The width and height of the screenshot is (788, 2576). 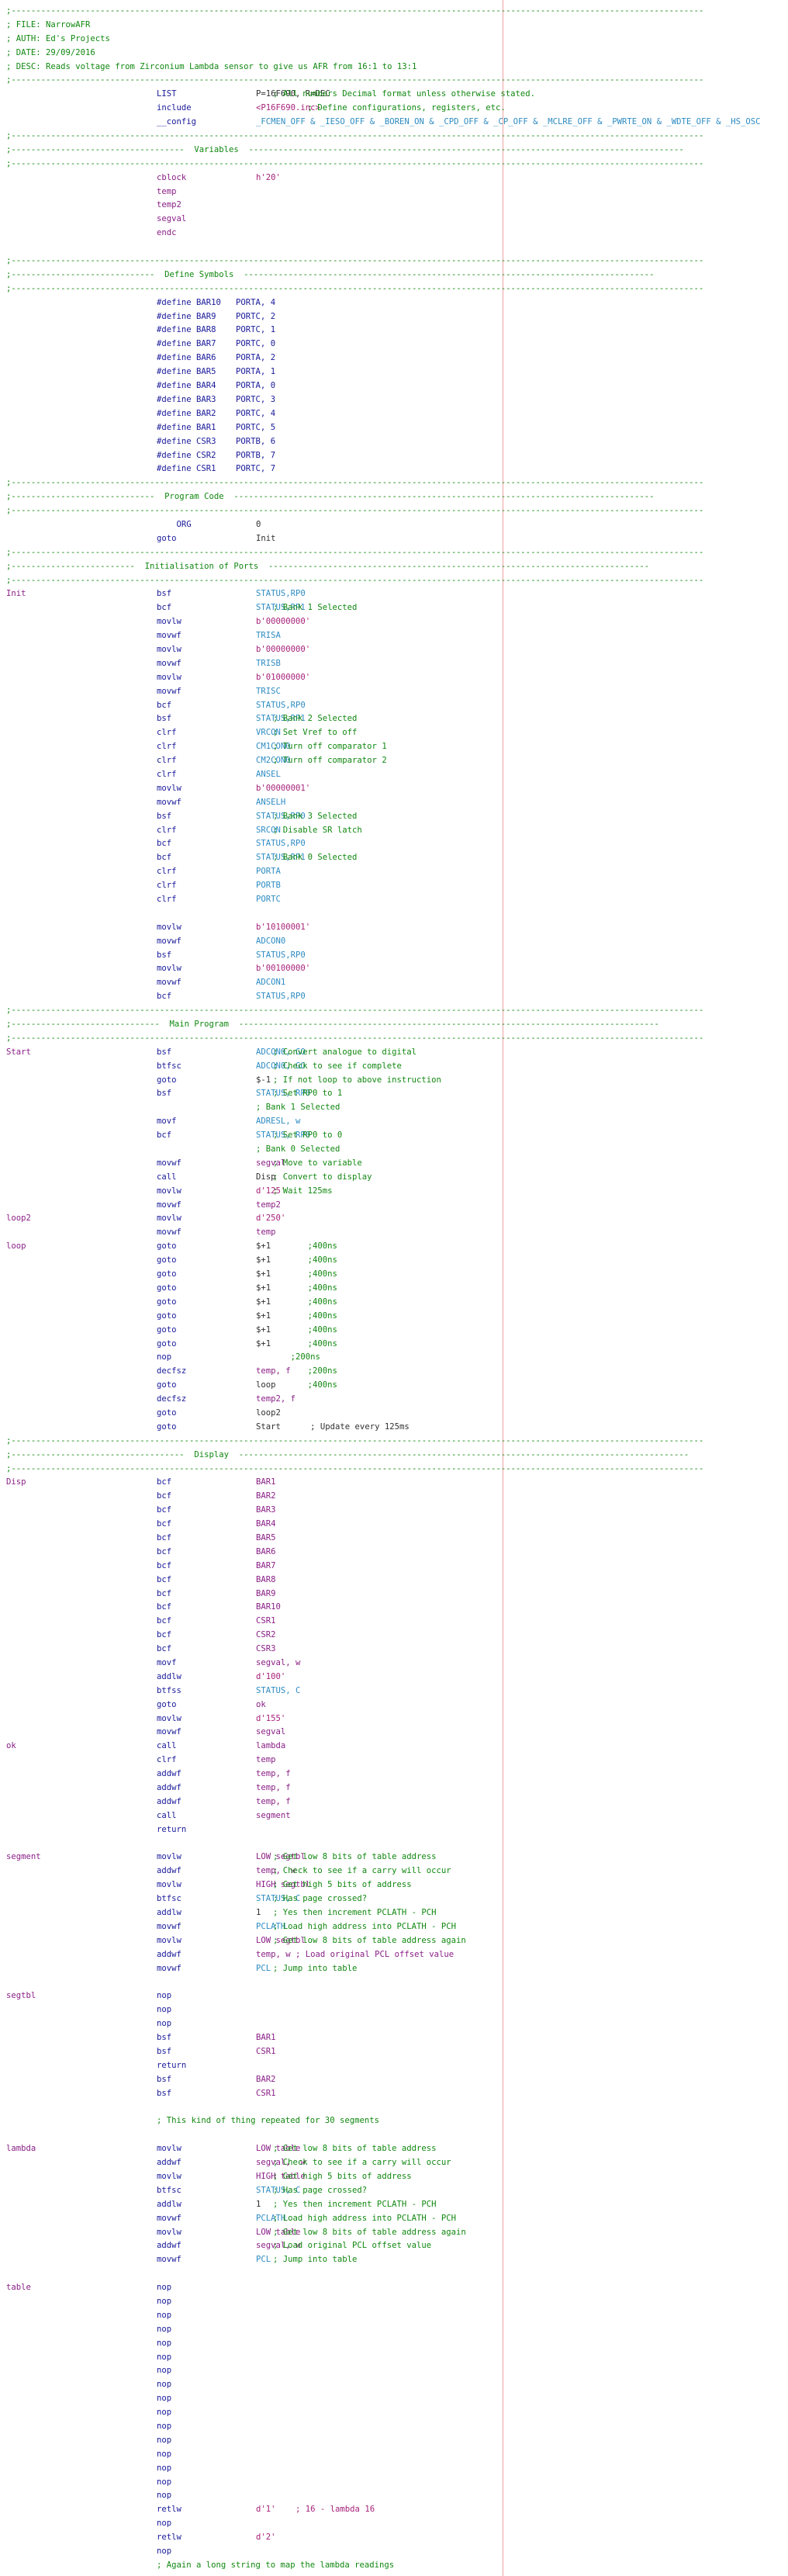 What do you see at coordinates (394, 344) in the screenshot?
I see `code-line: #define BAR7 PORTC, 0` at bounding box center [394, 344].